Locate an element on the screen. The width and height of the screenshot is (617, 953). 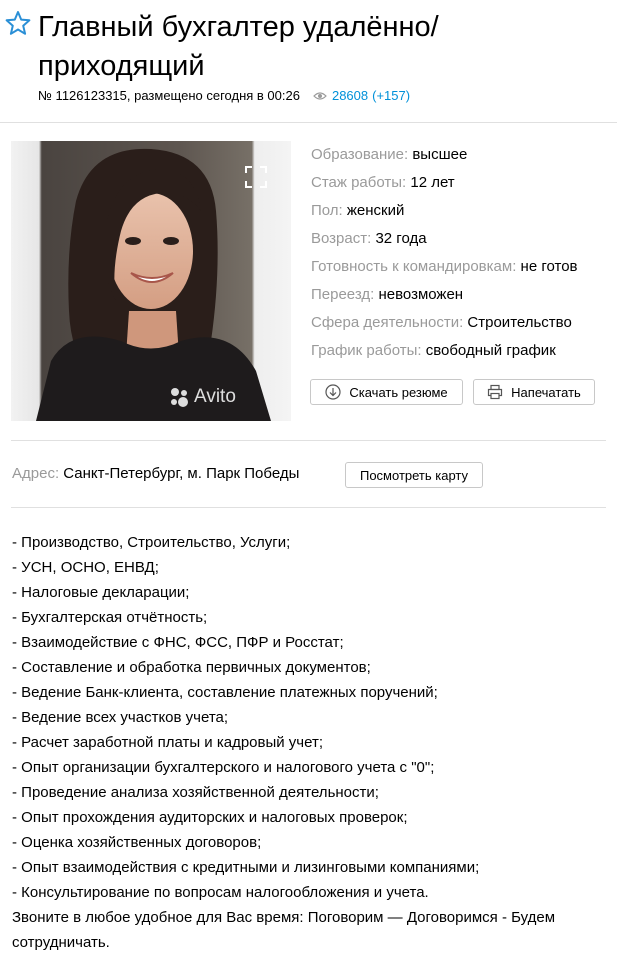
expand-icon is located at coordinates (256, 177).